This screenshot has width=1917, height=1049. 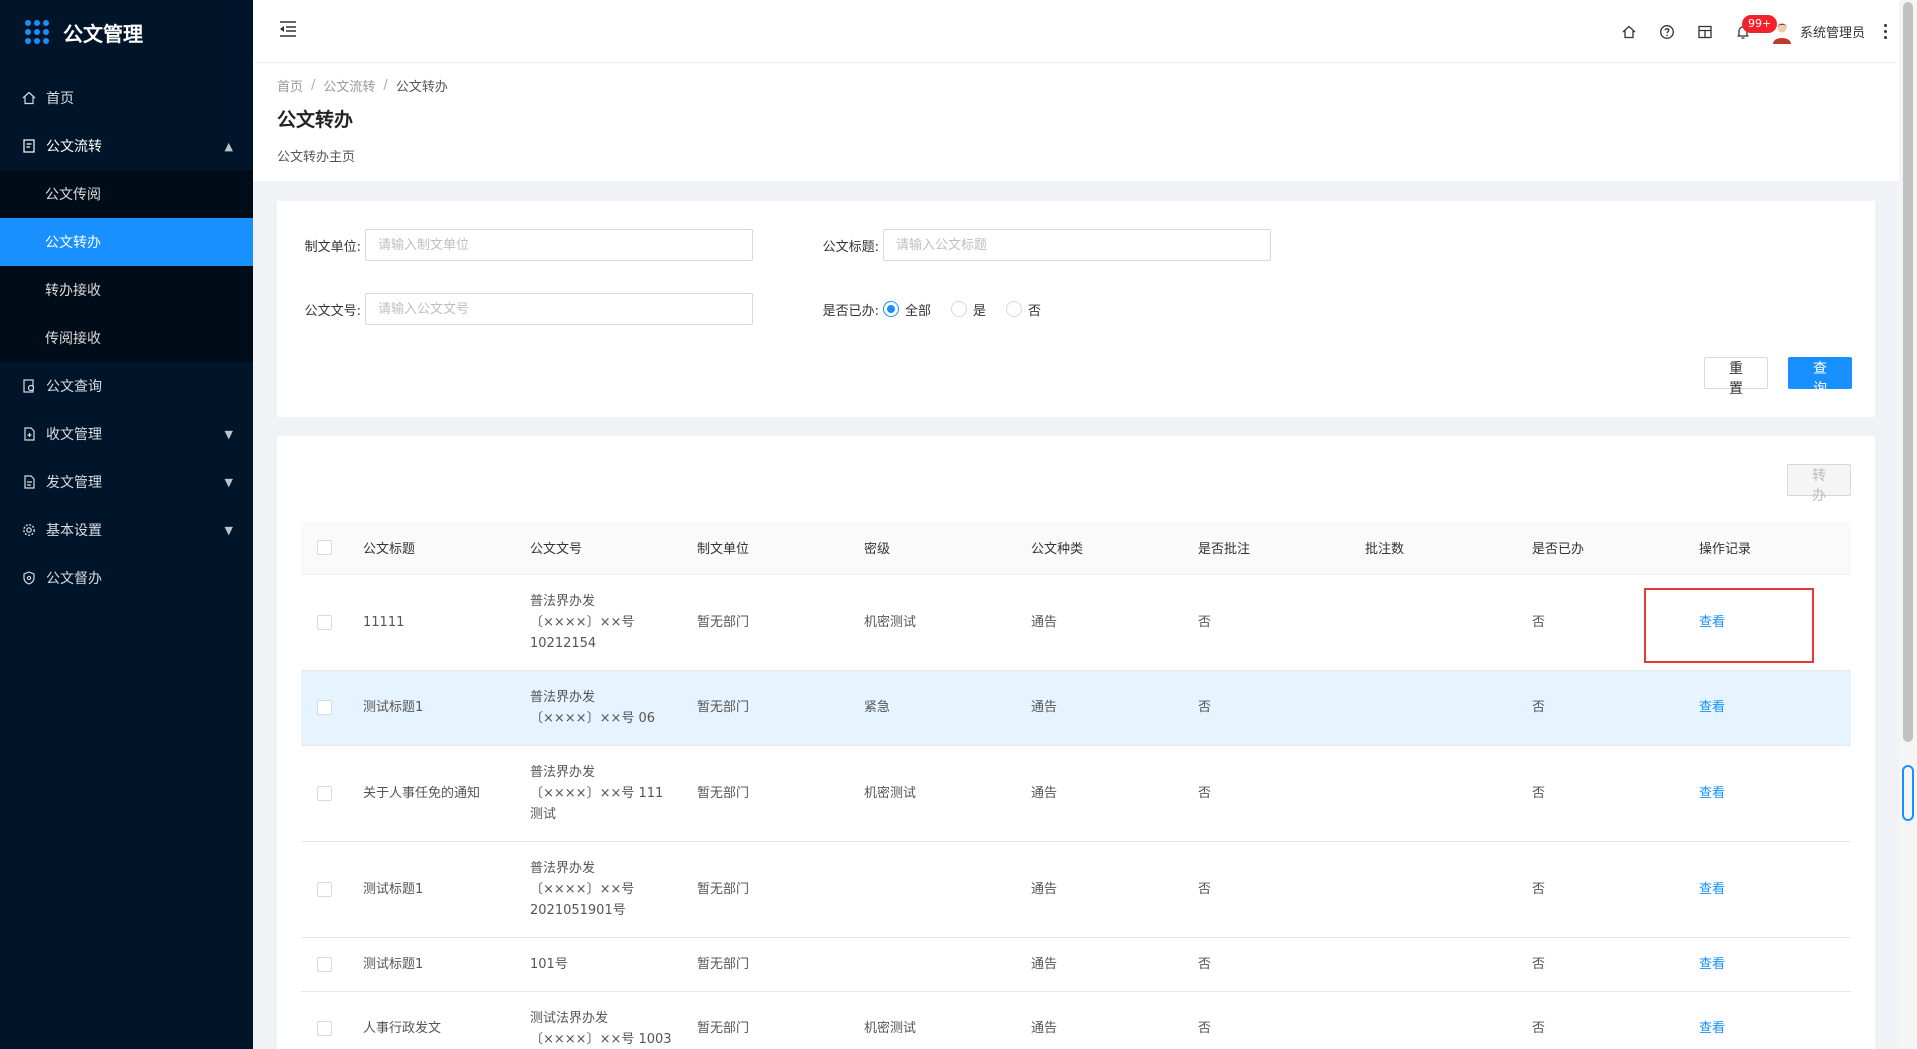 I want to click on table-row: 测试标题1 101号 暂无部门 通告 否 否 查看, so click(x=1076, y=964).